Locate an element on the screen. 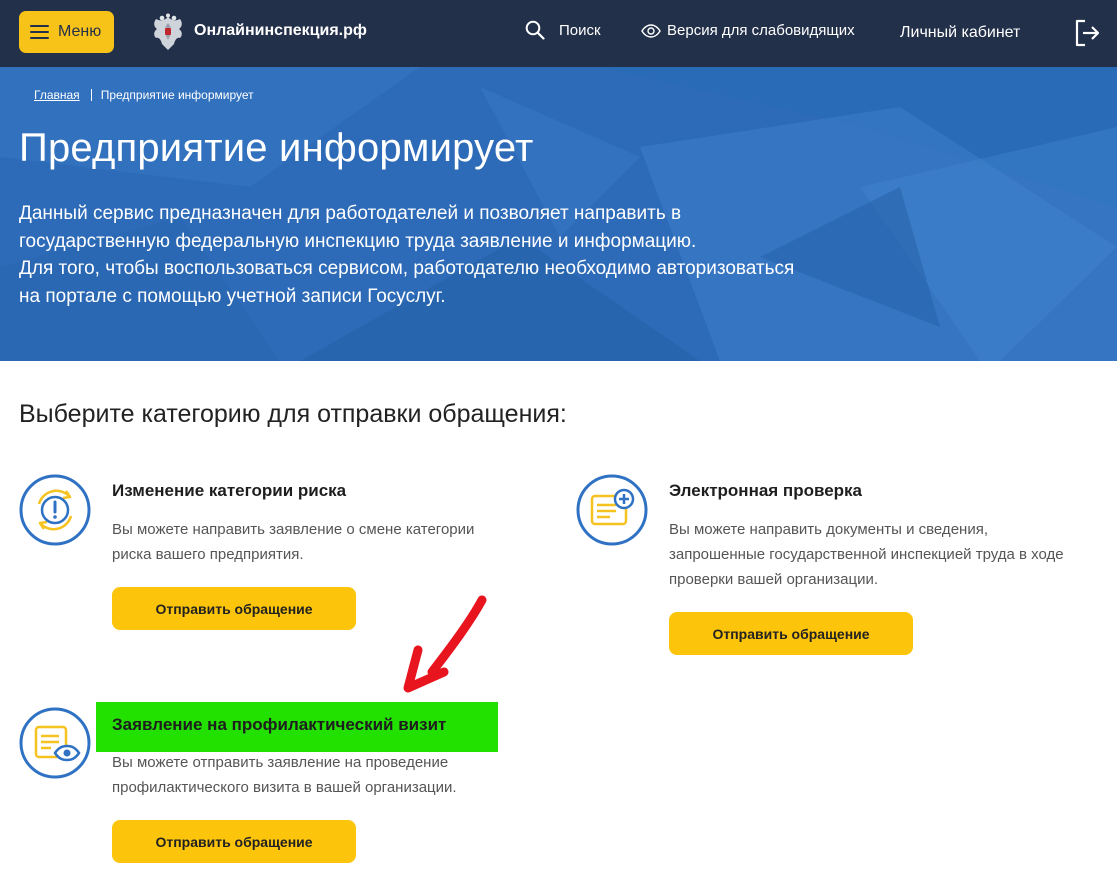 The height and width of the screenshot is (893, 1117). logout-icon is located at coordinates (1087, 33).